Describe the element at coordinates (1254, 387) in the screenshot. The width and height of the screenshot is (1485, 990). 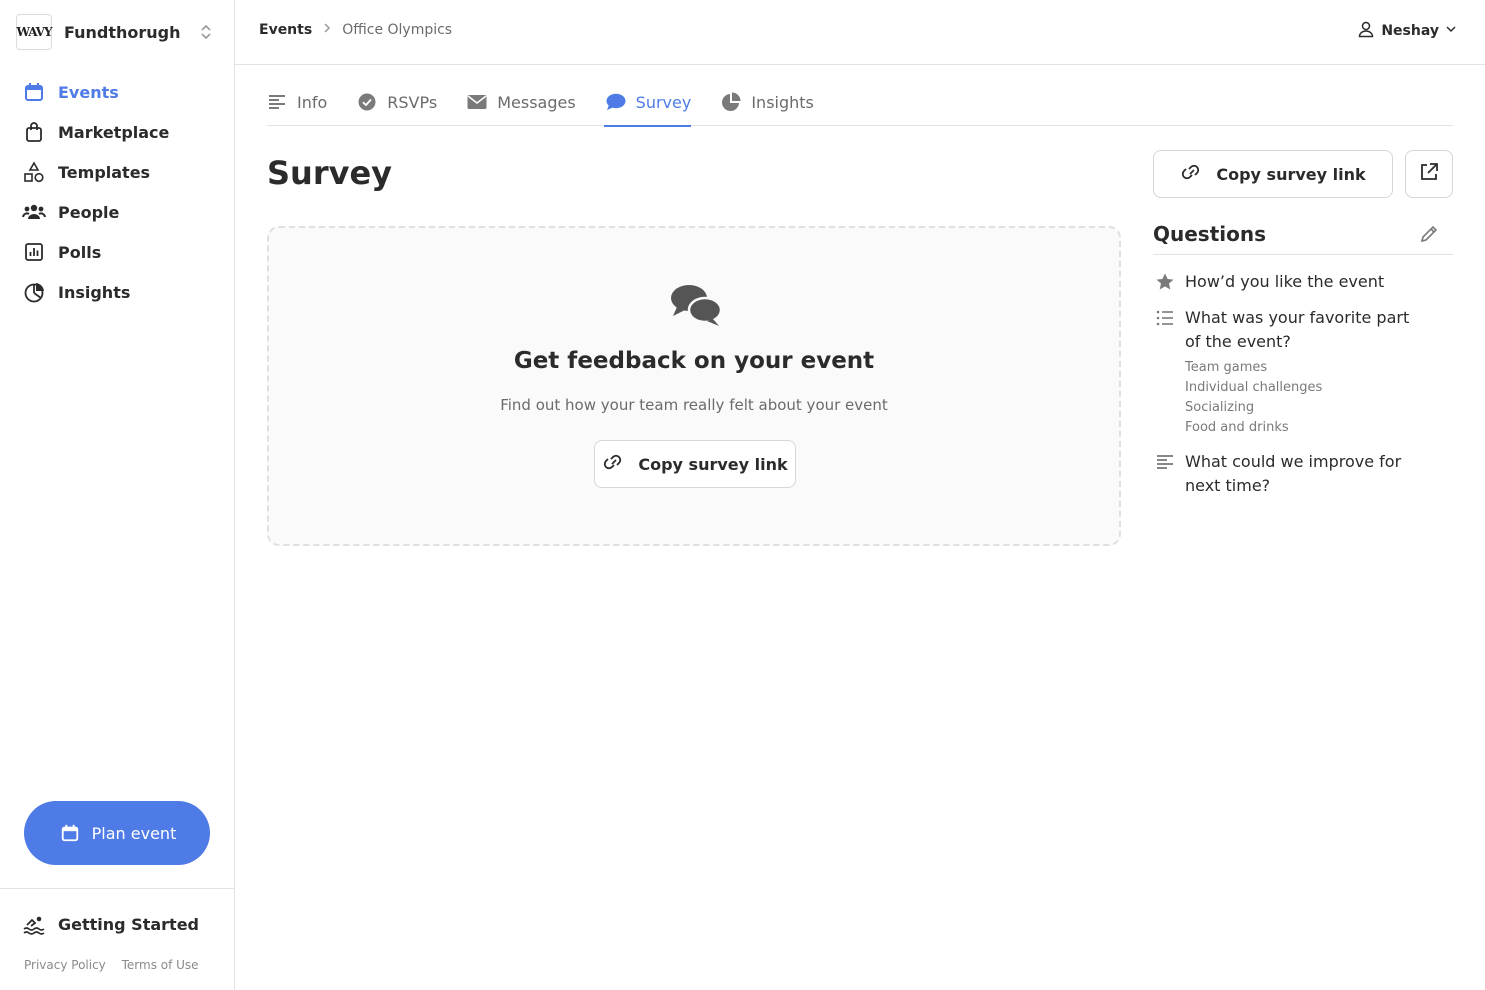
I see `option-item: Individual challenges` at that location.